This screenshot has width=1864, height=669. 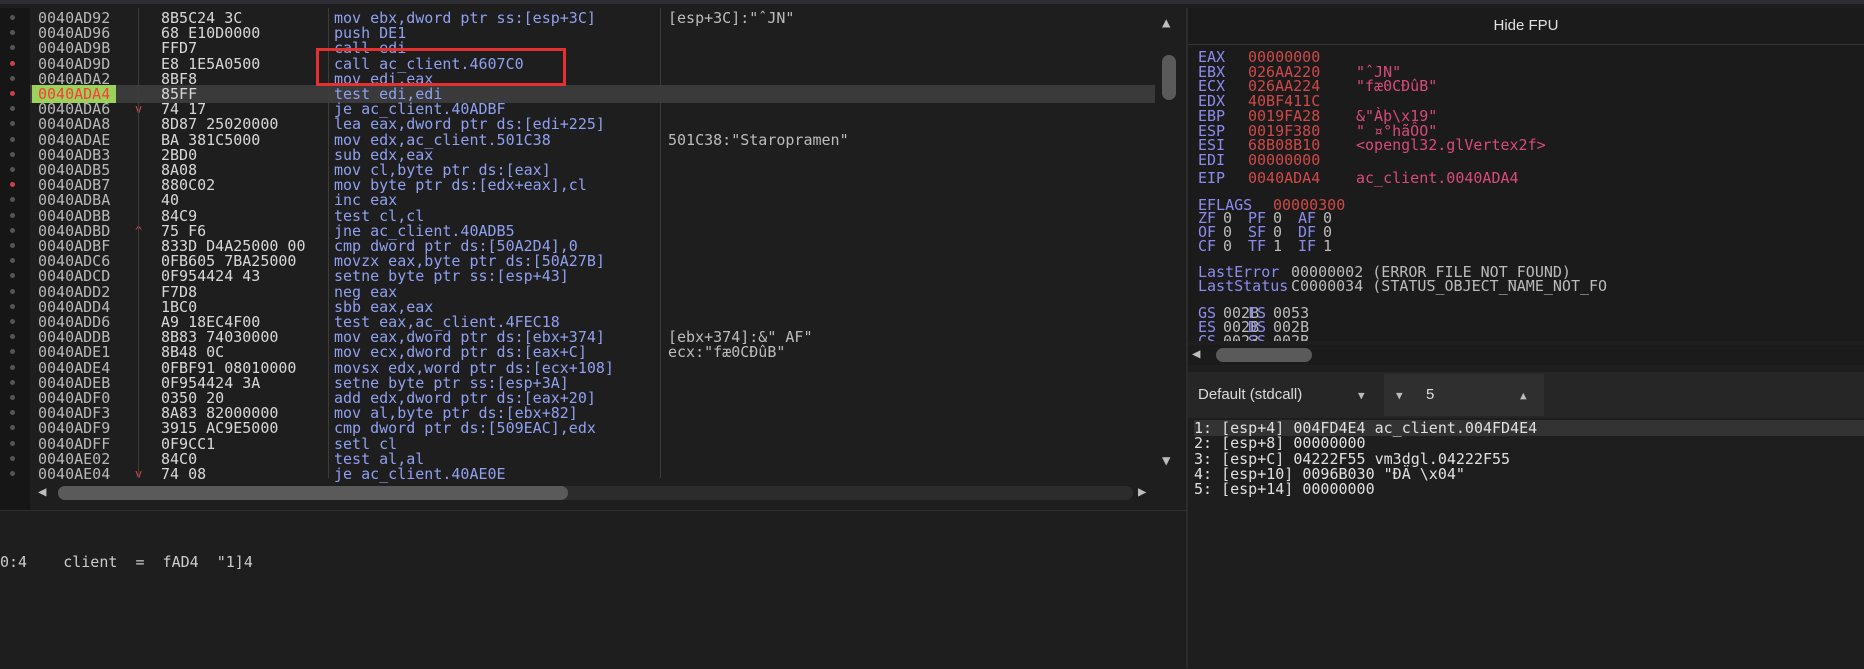 What do you see at coordinates (1166, 461) in the screenshot?
I see `scroll-down-icon: ▼` at bounding box center [1166, 461].